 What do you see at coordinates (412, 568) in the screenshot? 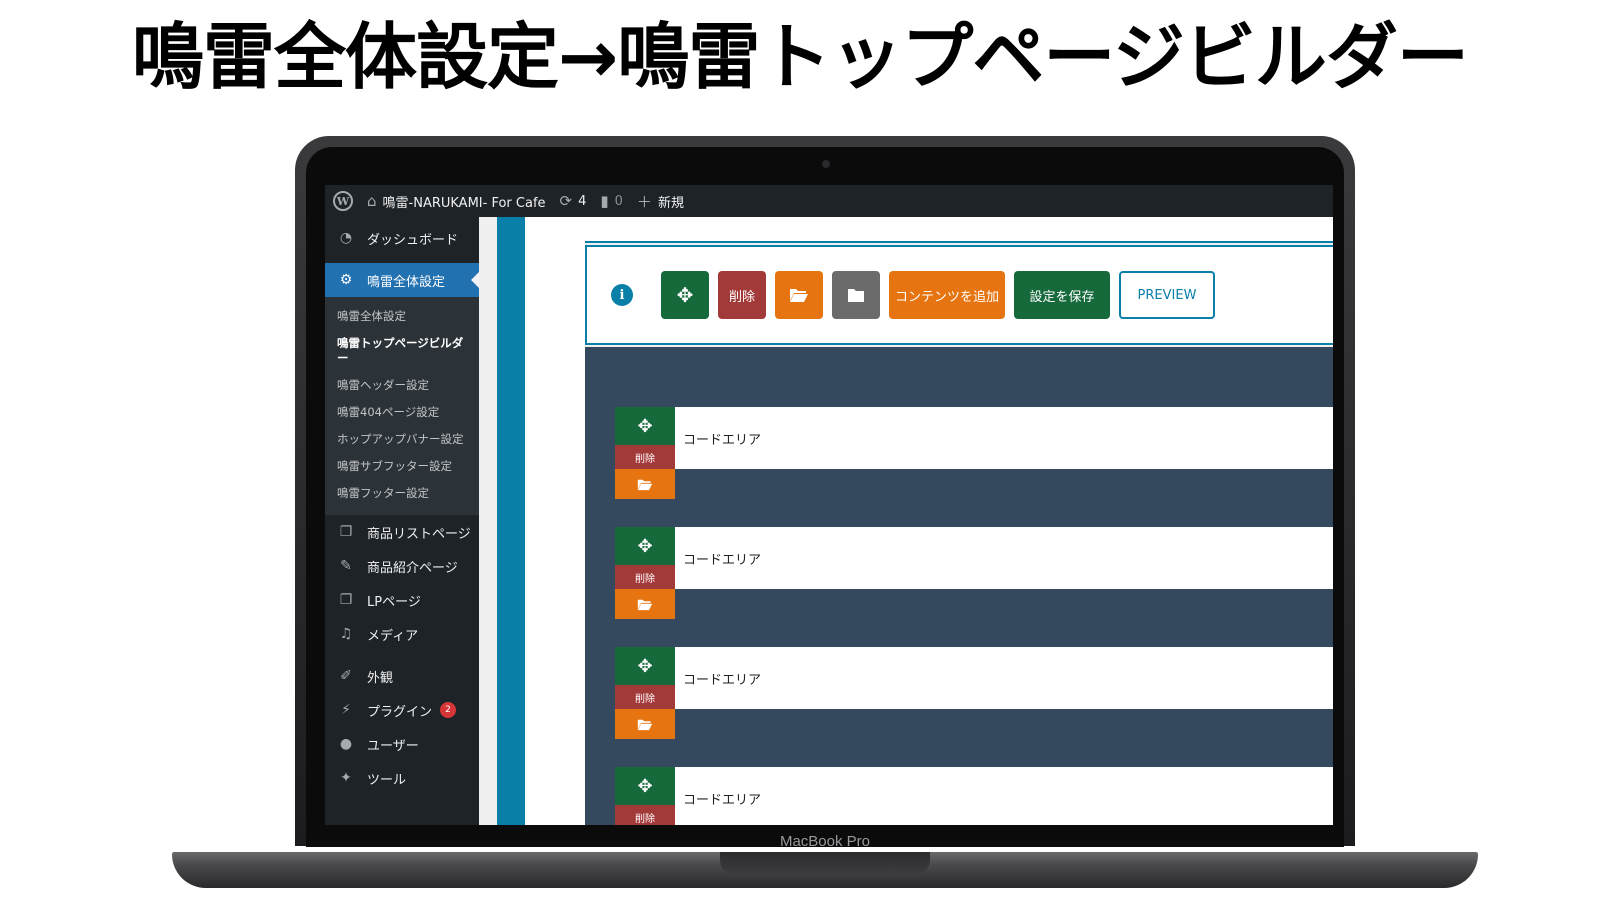
I see `menu-label: 商品紹介ページ` at bounding box center [412, 568].